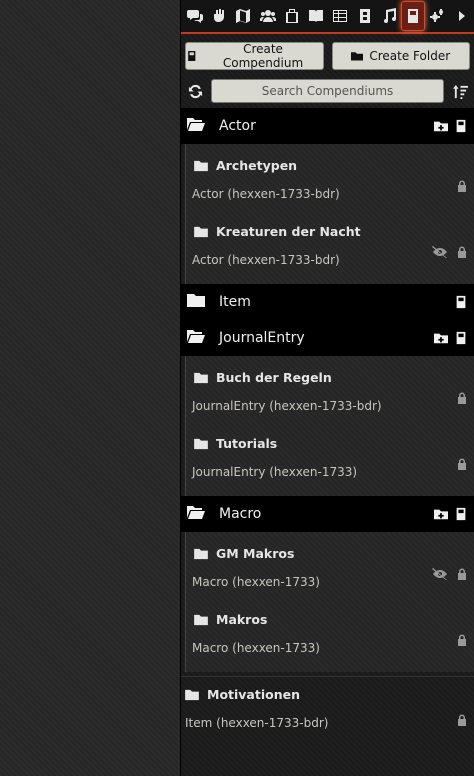 The width and height of the screenshot is (474, 776). I want to click on pack-meta: Item (hexxen-1733-bdr), so click(257, 723).